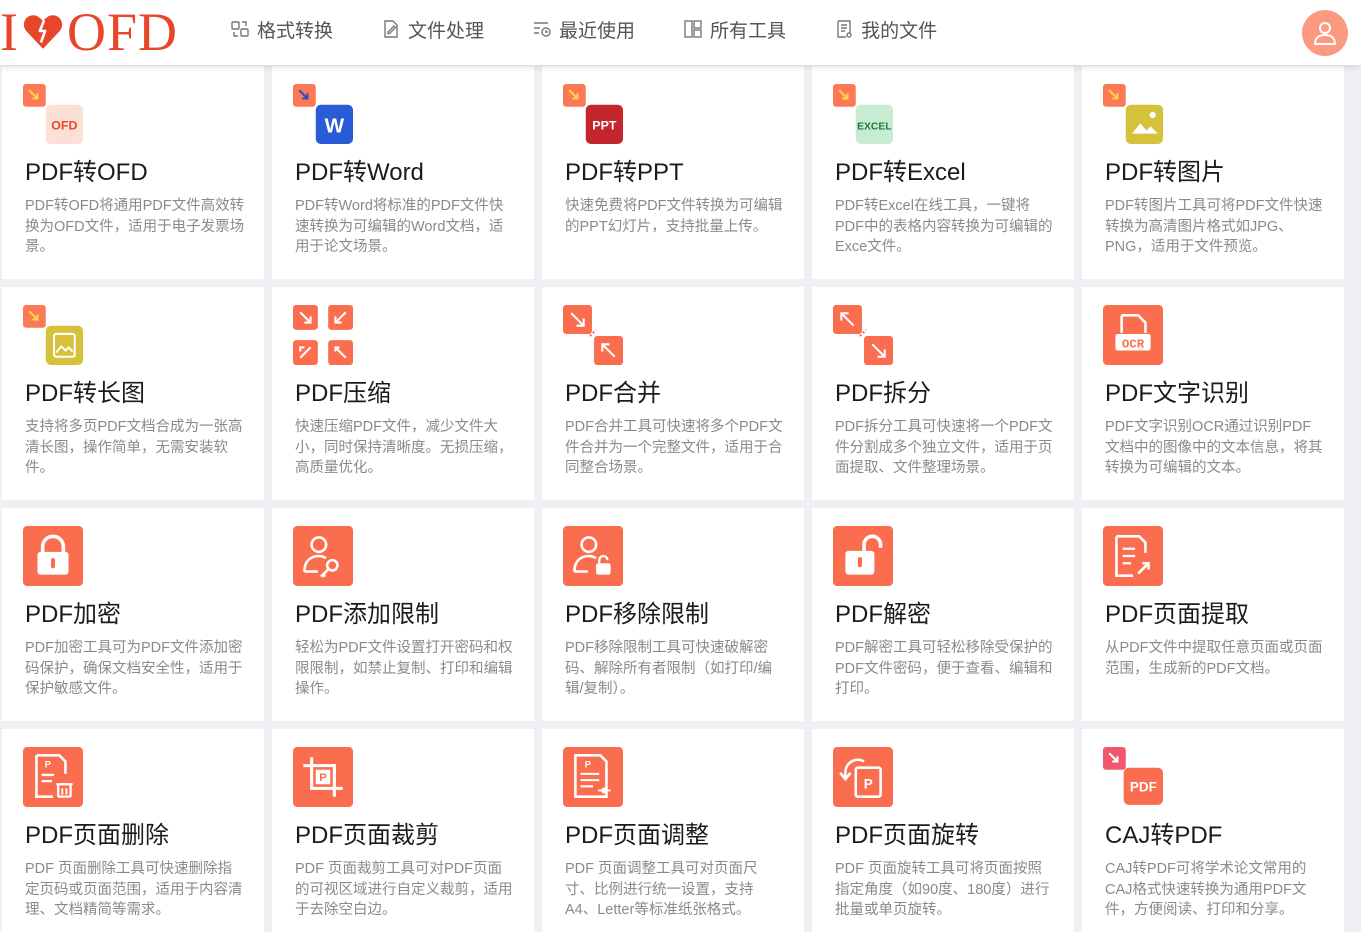 This screenshot has height=932, width=1361. Describe the element at coordinates (64, 126) in the screenshot. I see `svg-text: OFD` at that location.